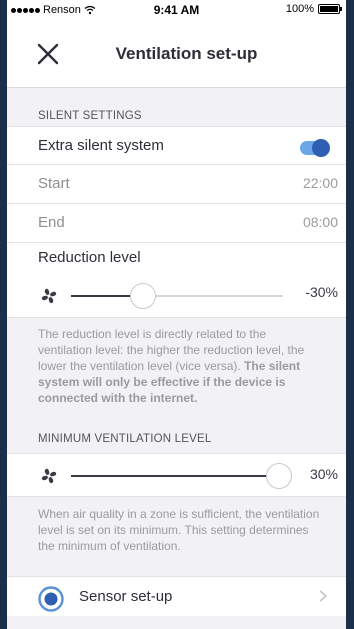  Describe the element at coordinates (176, 258) in the screenshot. I see `reduction-level-row: Reduction level` at that location.